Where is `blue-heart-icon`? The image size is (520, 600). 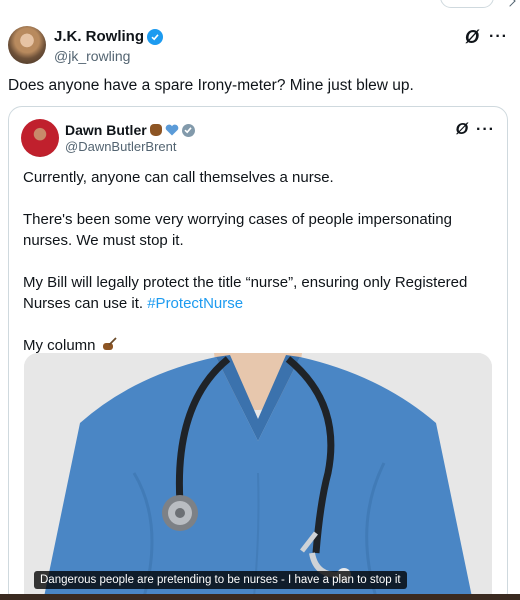 blue-heart-icon is located at coordinates (172, 130).